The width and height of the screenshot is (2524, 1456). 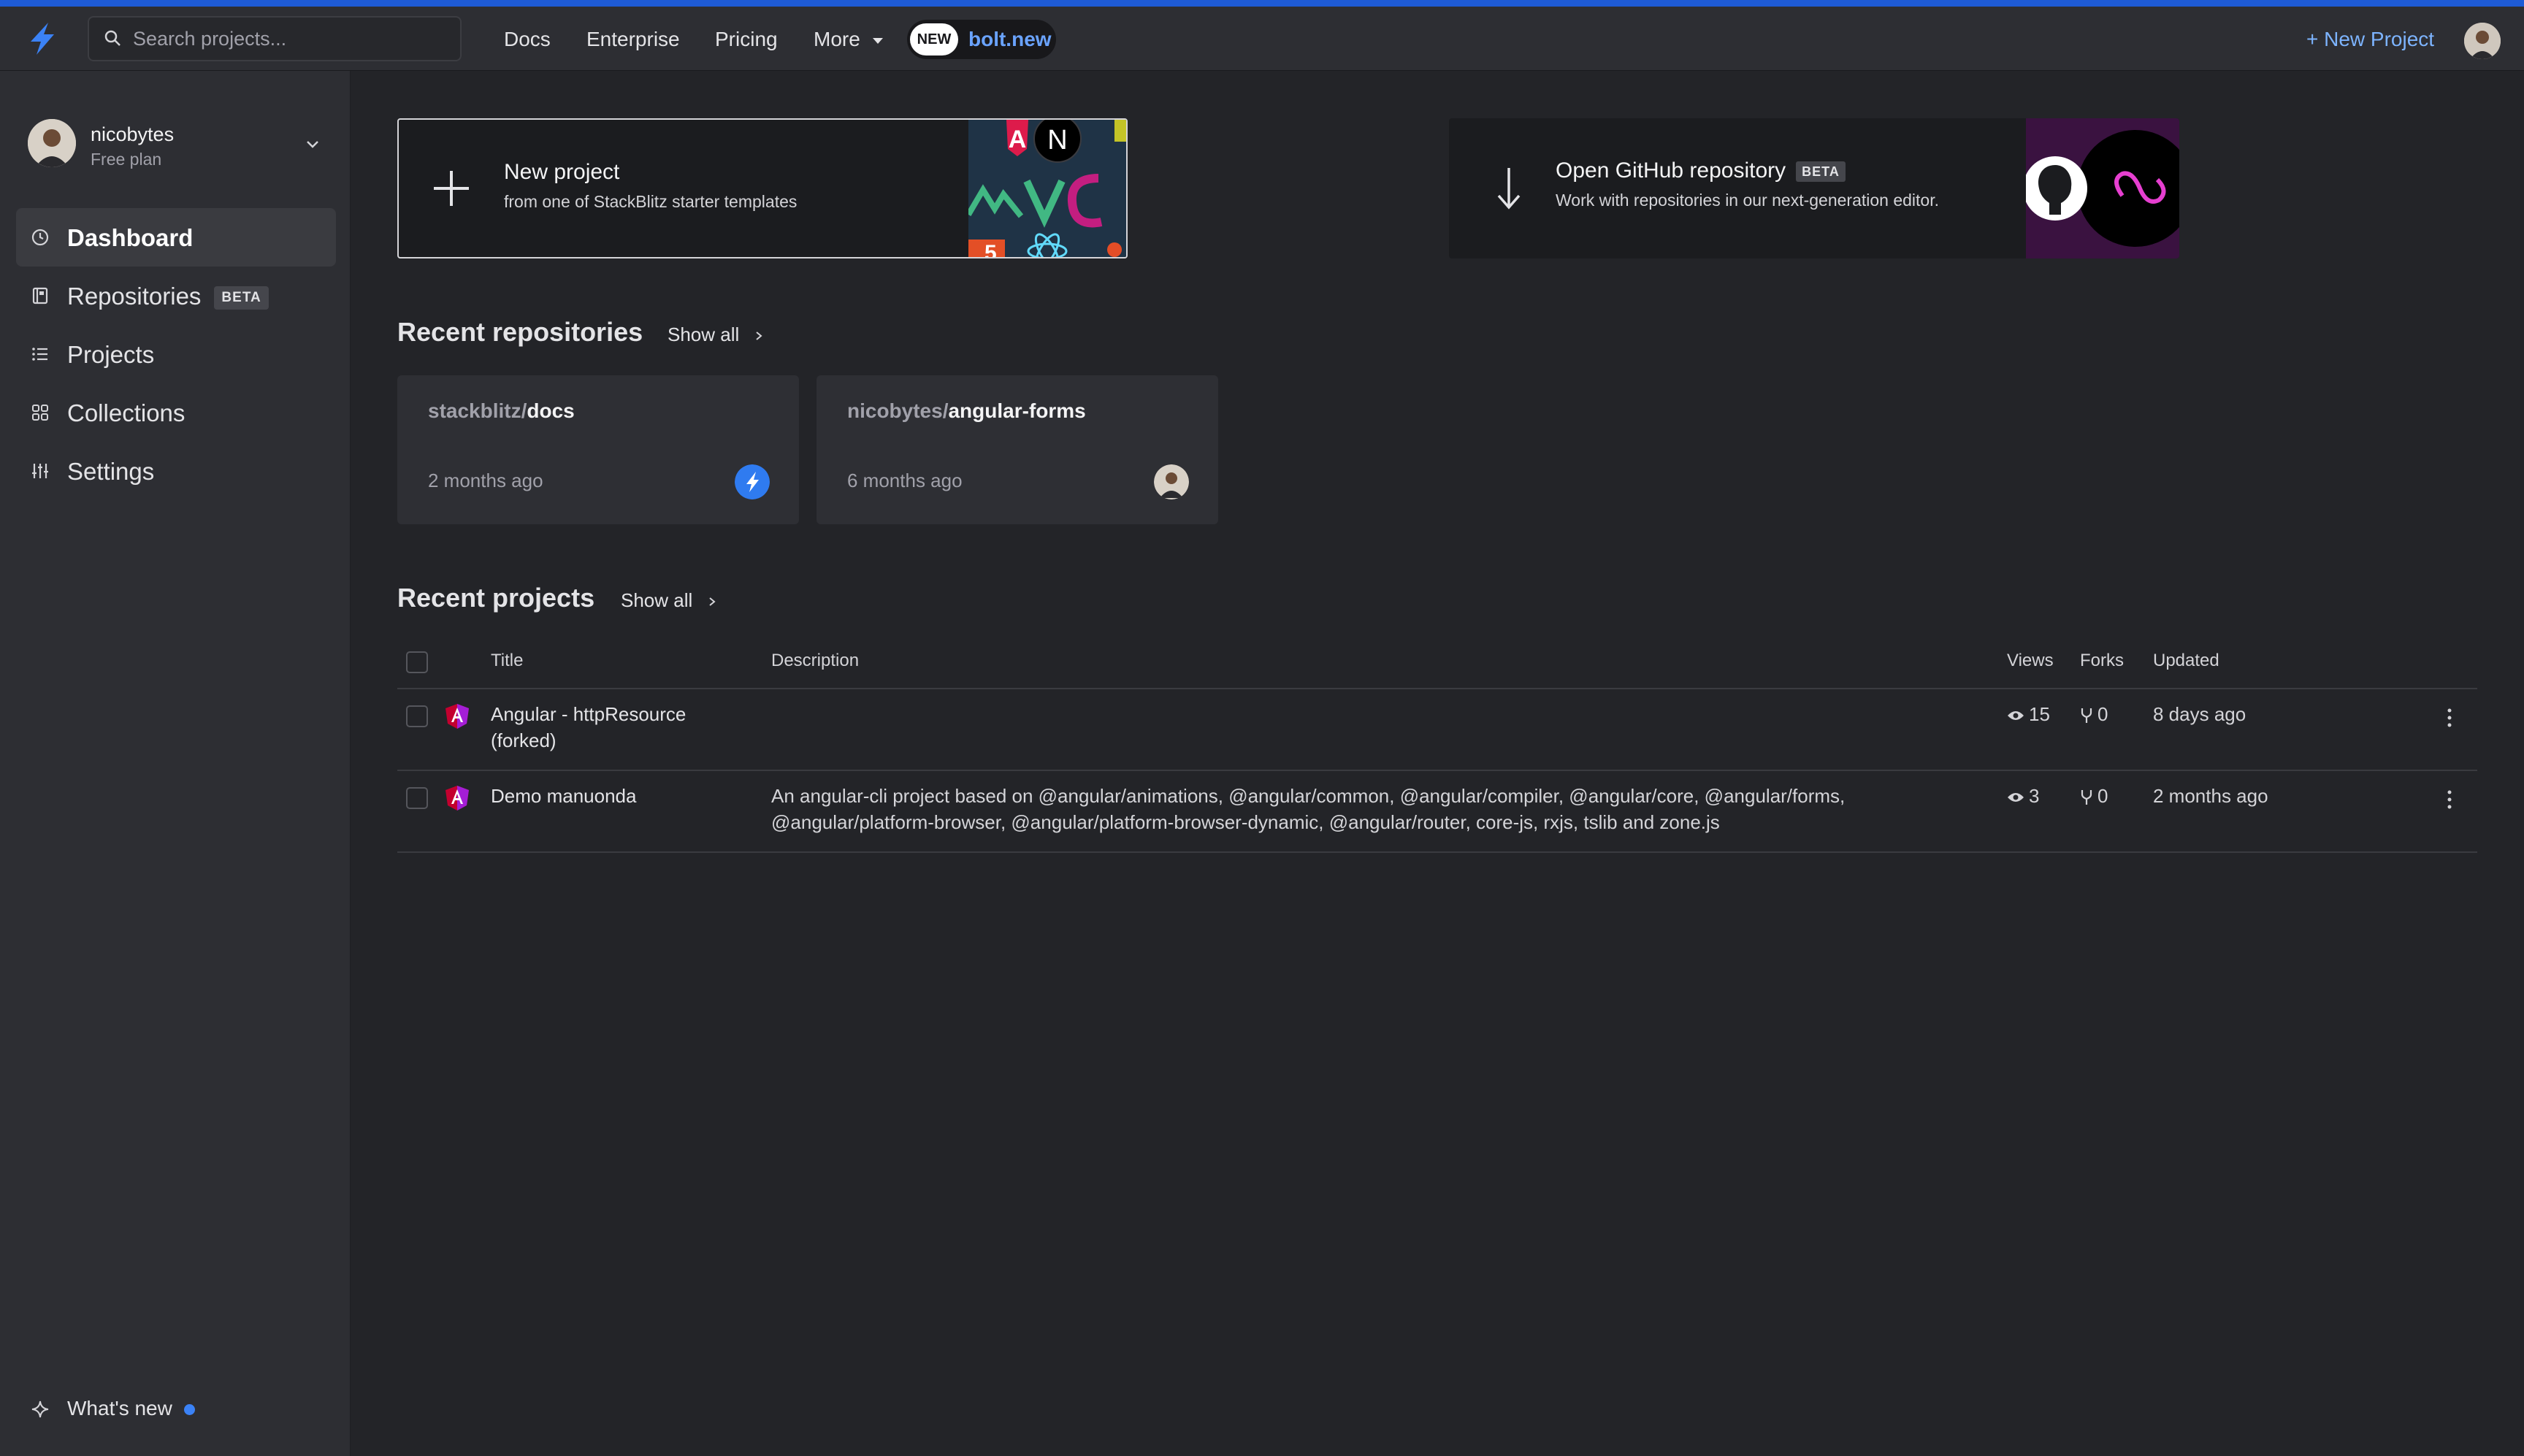 What do you see at coordinates (2102, 188) in the screenshot?
I see `github-codeflow-graphic` at bounding box center [2102, 188].